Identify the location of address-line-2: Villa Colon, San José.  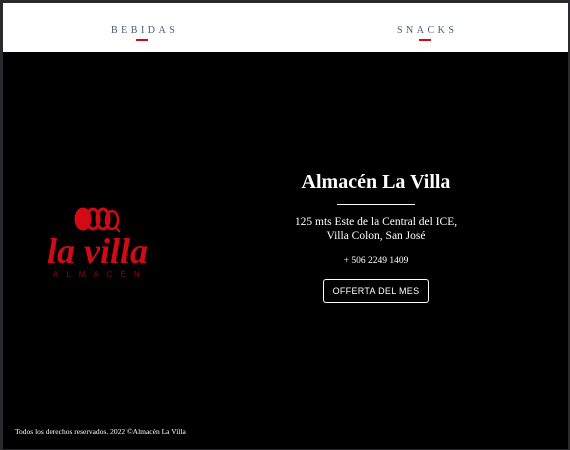
(376, 236).